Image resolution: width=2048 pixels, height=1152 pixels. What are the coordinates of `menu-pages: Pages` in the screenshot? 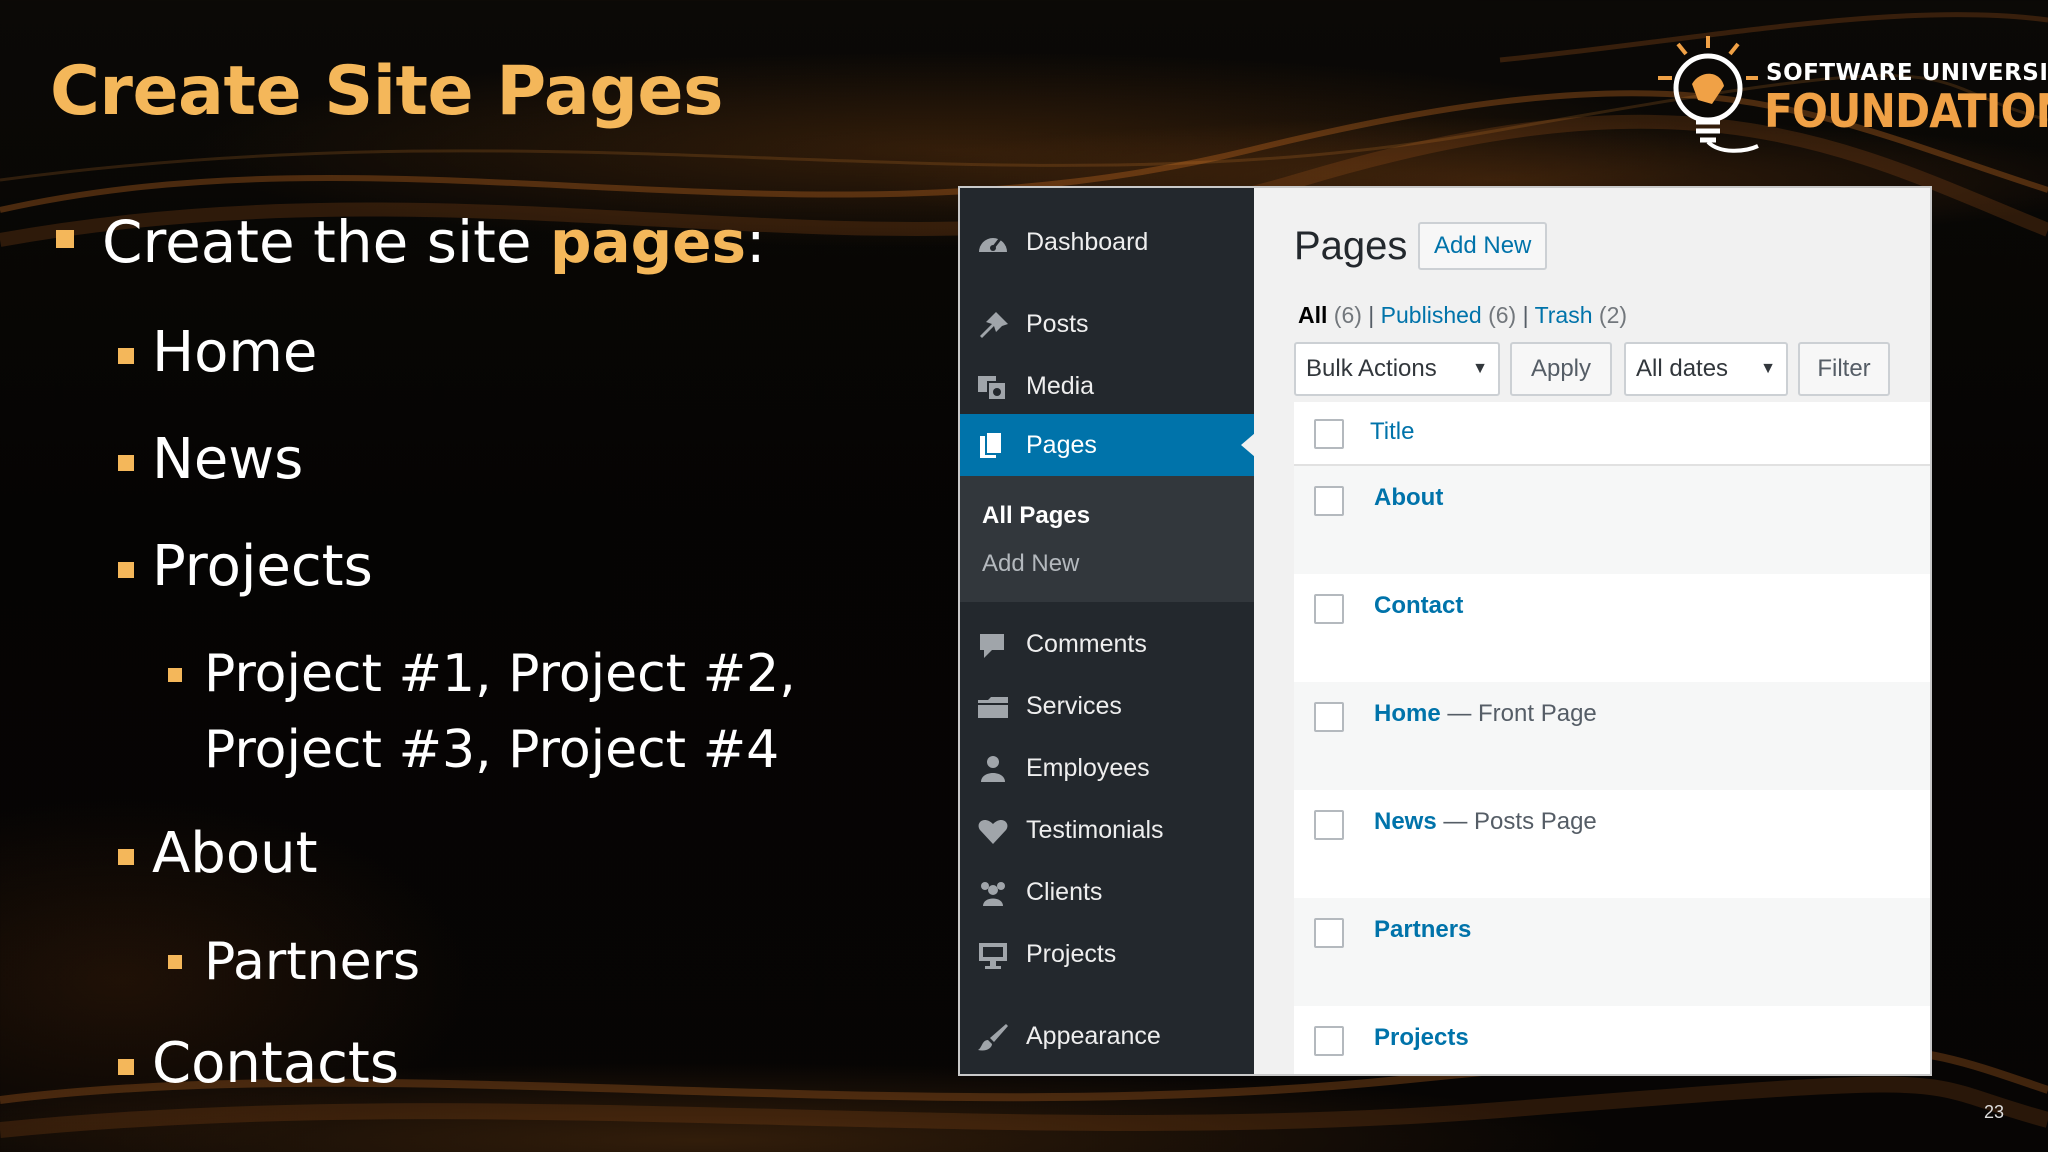 It's located at (1107, 445).